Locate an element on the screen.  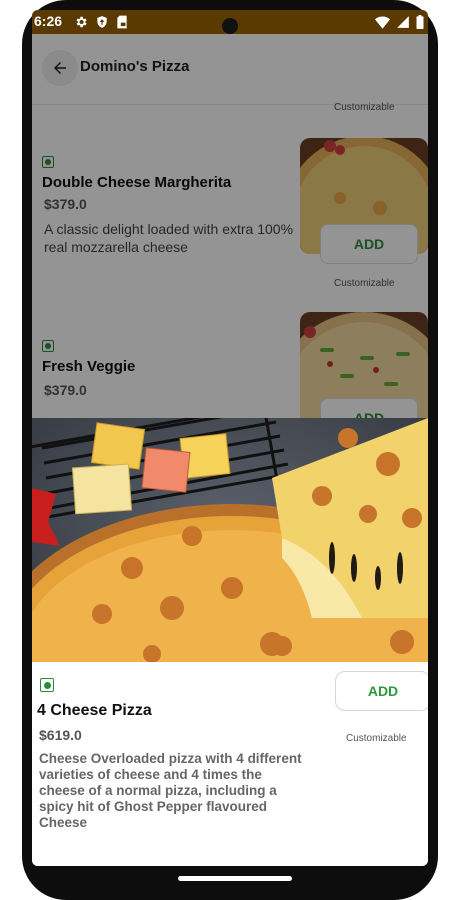
signal-icon is located at coordinates (403, 22).